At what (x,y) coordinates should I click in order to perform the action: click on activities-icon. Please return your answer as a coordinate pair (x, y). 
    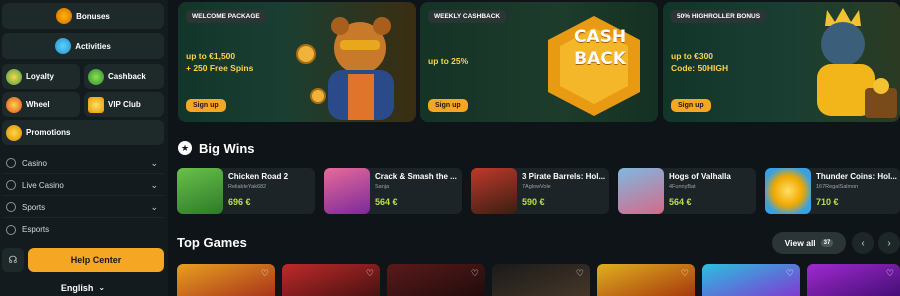
    Looking at the image, I should click on (63, 46).